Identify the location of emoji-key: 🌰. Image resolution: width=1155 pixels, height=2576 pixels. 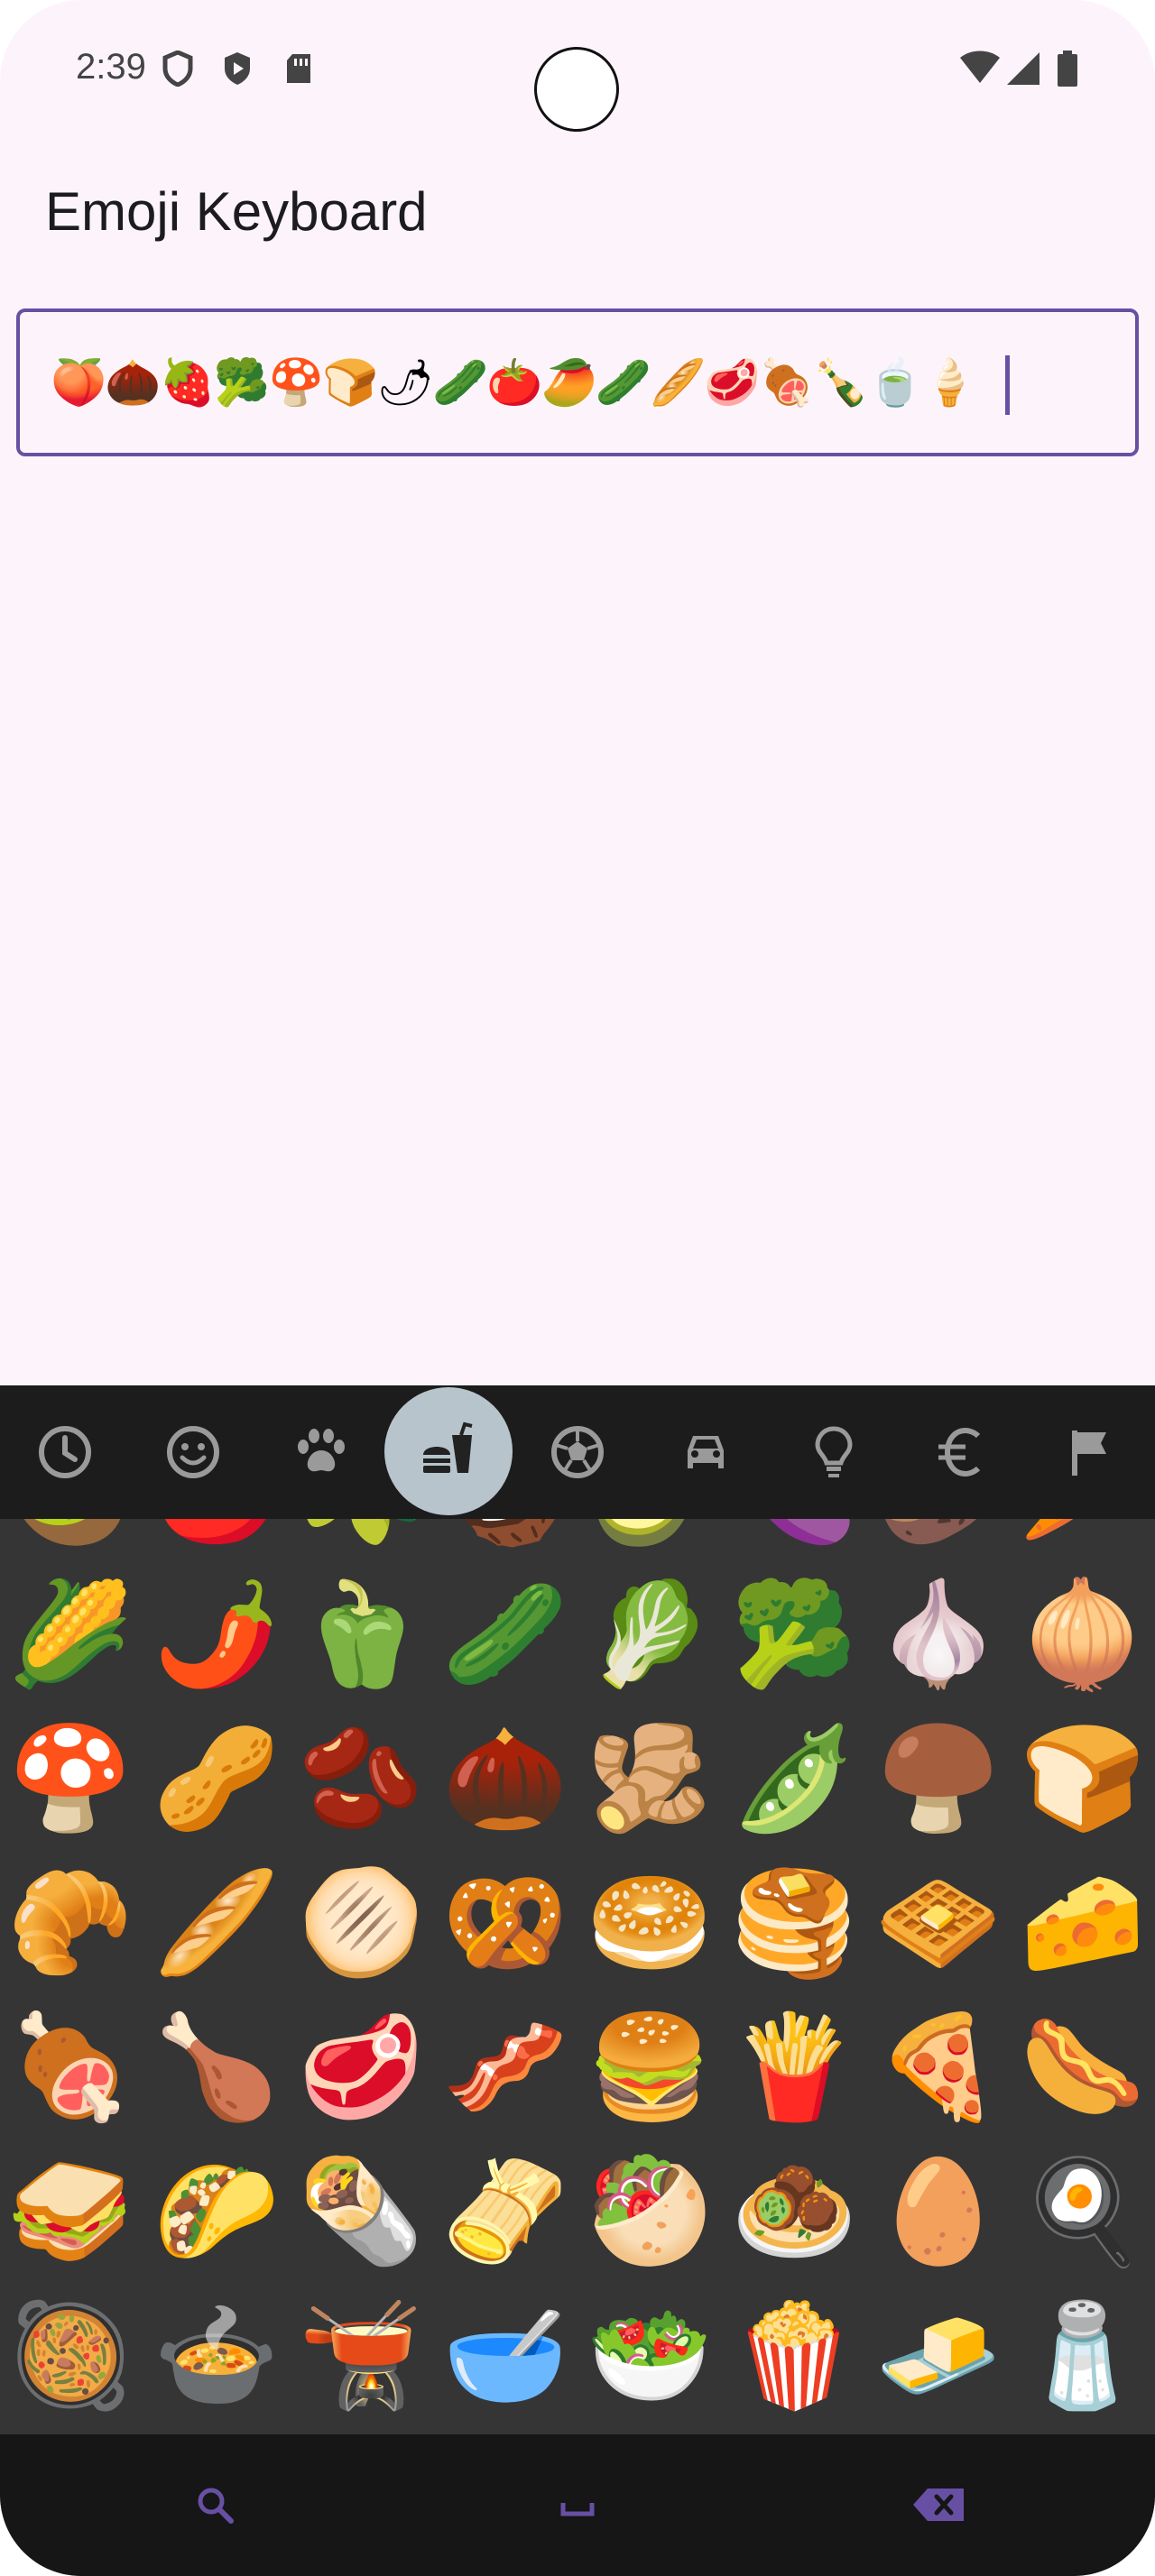
(505, 1779).